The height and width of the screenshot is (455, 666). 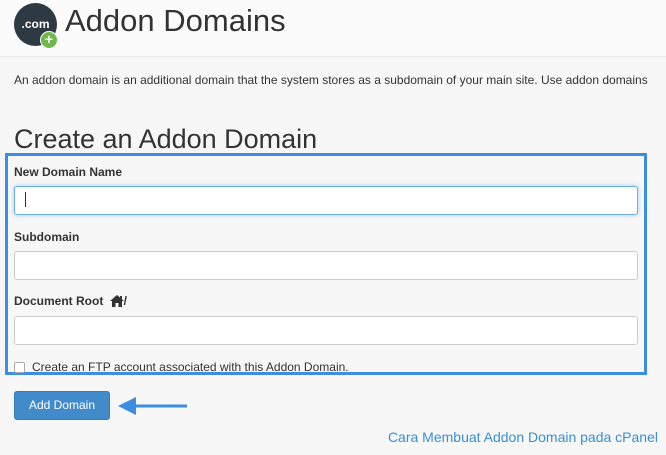 What do you see at coordinates (68, 172) in the screenshot?
I see `new-domain-name-label: New Domain Name` at bounding box center [68, 172].